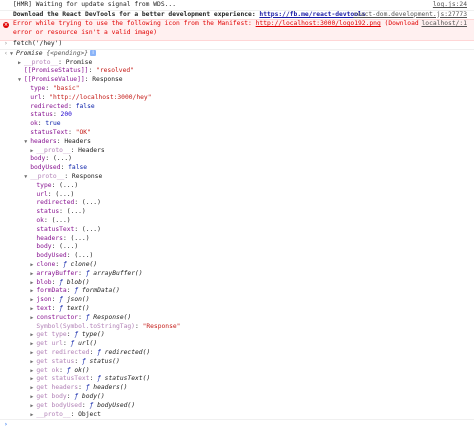  I want to click on hmr-source-link: log.js:24, so click(450, 5).